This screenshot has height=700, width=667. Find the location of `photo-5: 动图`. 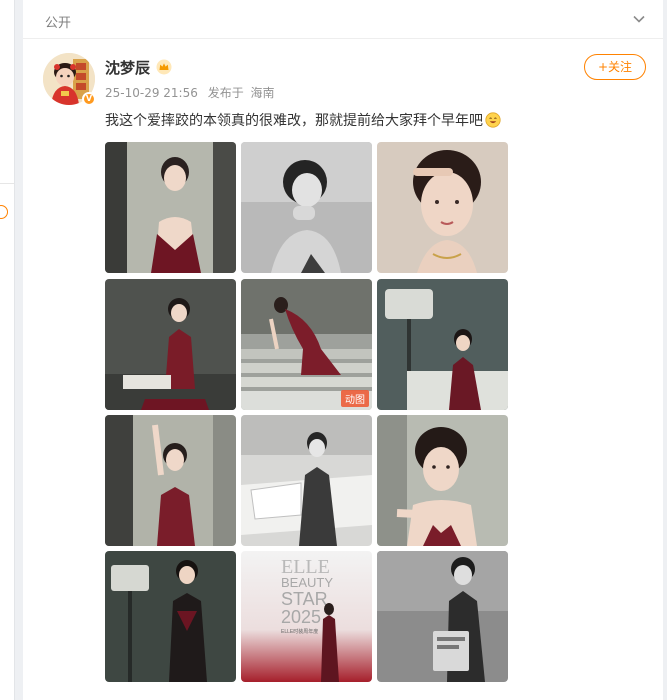

photo-5: 动图 is located at coordinates (306, 344).